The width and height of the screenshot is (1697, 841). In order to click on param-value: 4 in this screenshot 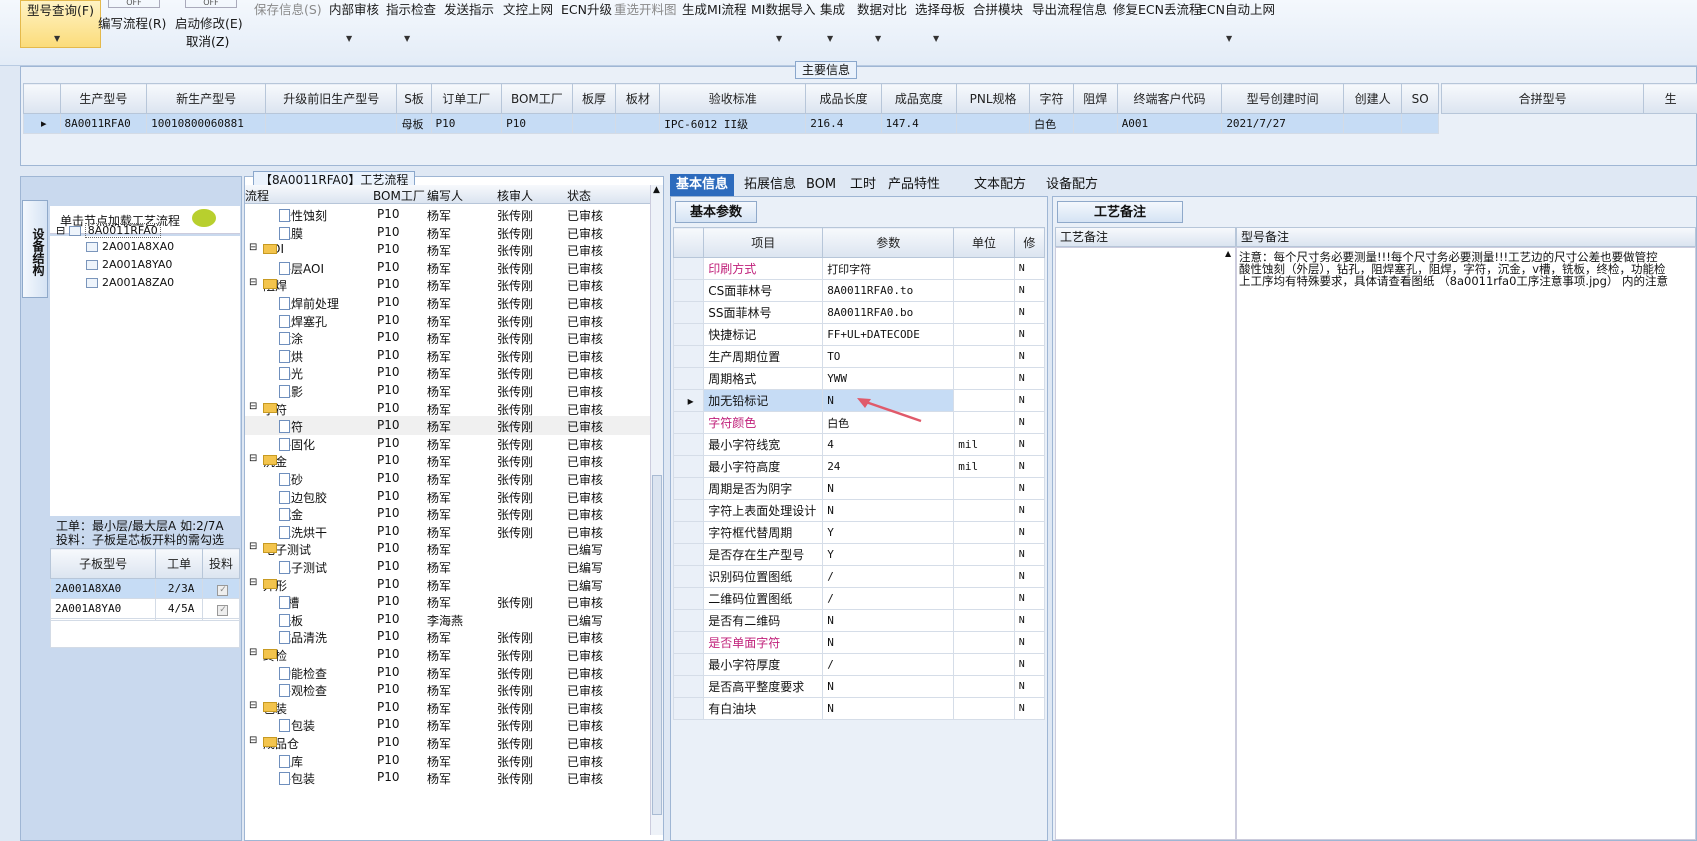, I will do `click(888, 444)`.